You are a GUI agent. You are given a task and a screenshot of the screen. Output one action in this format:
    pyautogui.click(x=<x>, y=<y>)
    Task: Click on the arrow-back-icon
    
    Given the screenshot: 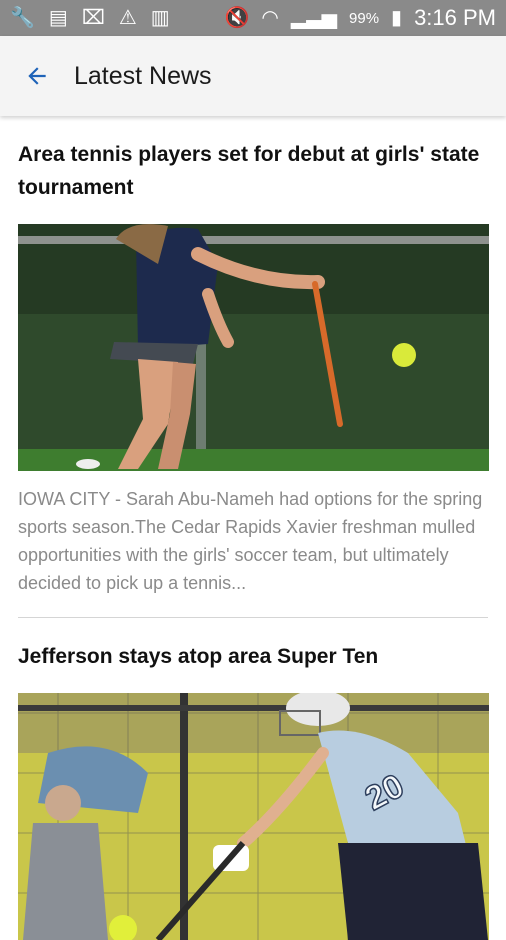 What is the action you would take?
    pyautogui.click(x=37, y=76)
    